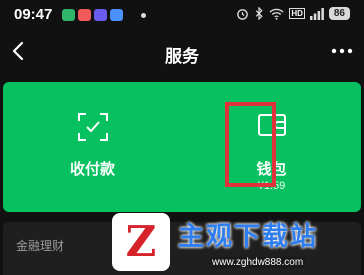 The height and width of the screenshot is (275, 364). Describe the element at coordinates (250, 144) in the screenshot. I see `highlight-box` at that location.